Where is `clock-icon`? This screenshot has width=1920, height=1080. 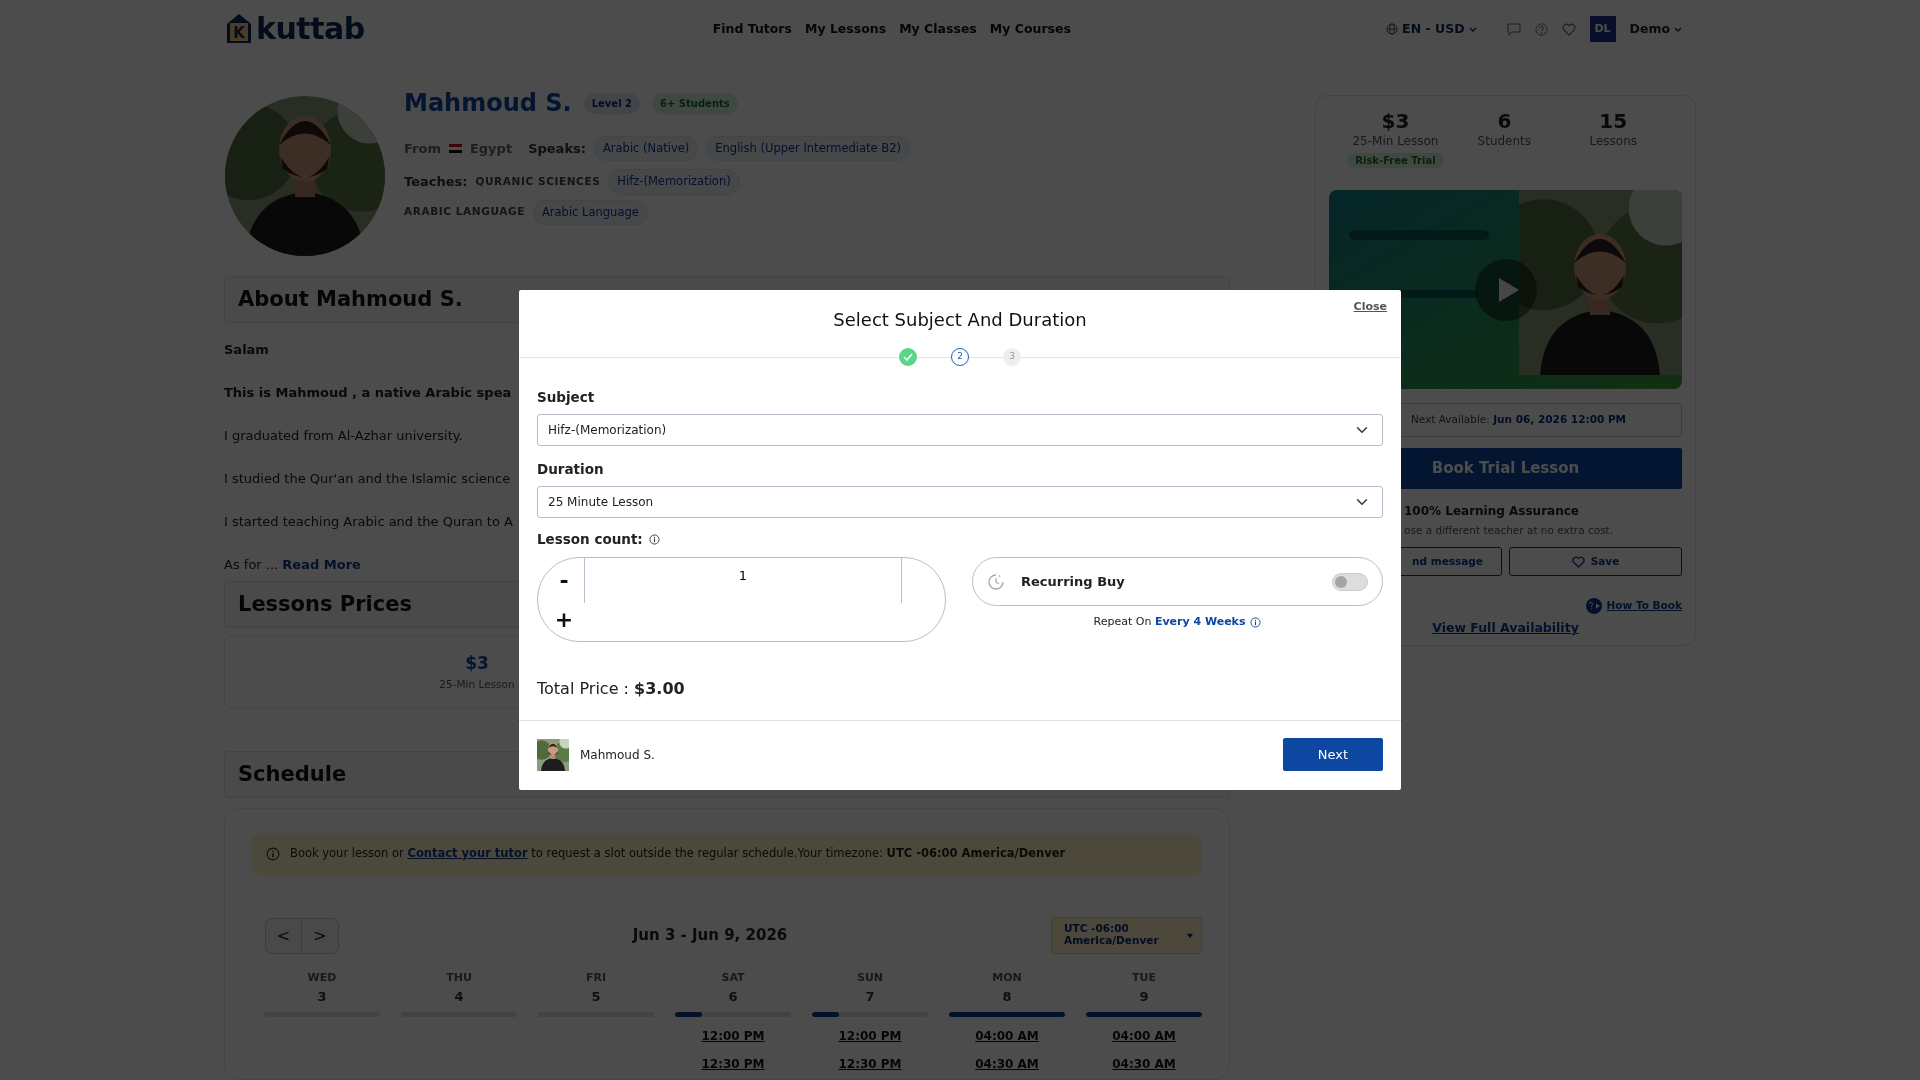
clock-icon is located at coordinates (996, 581).